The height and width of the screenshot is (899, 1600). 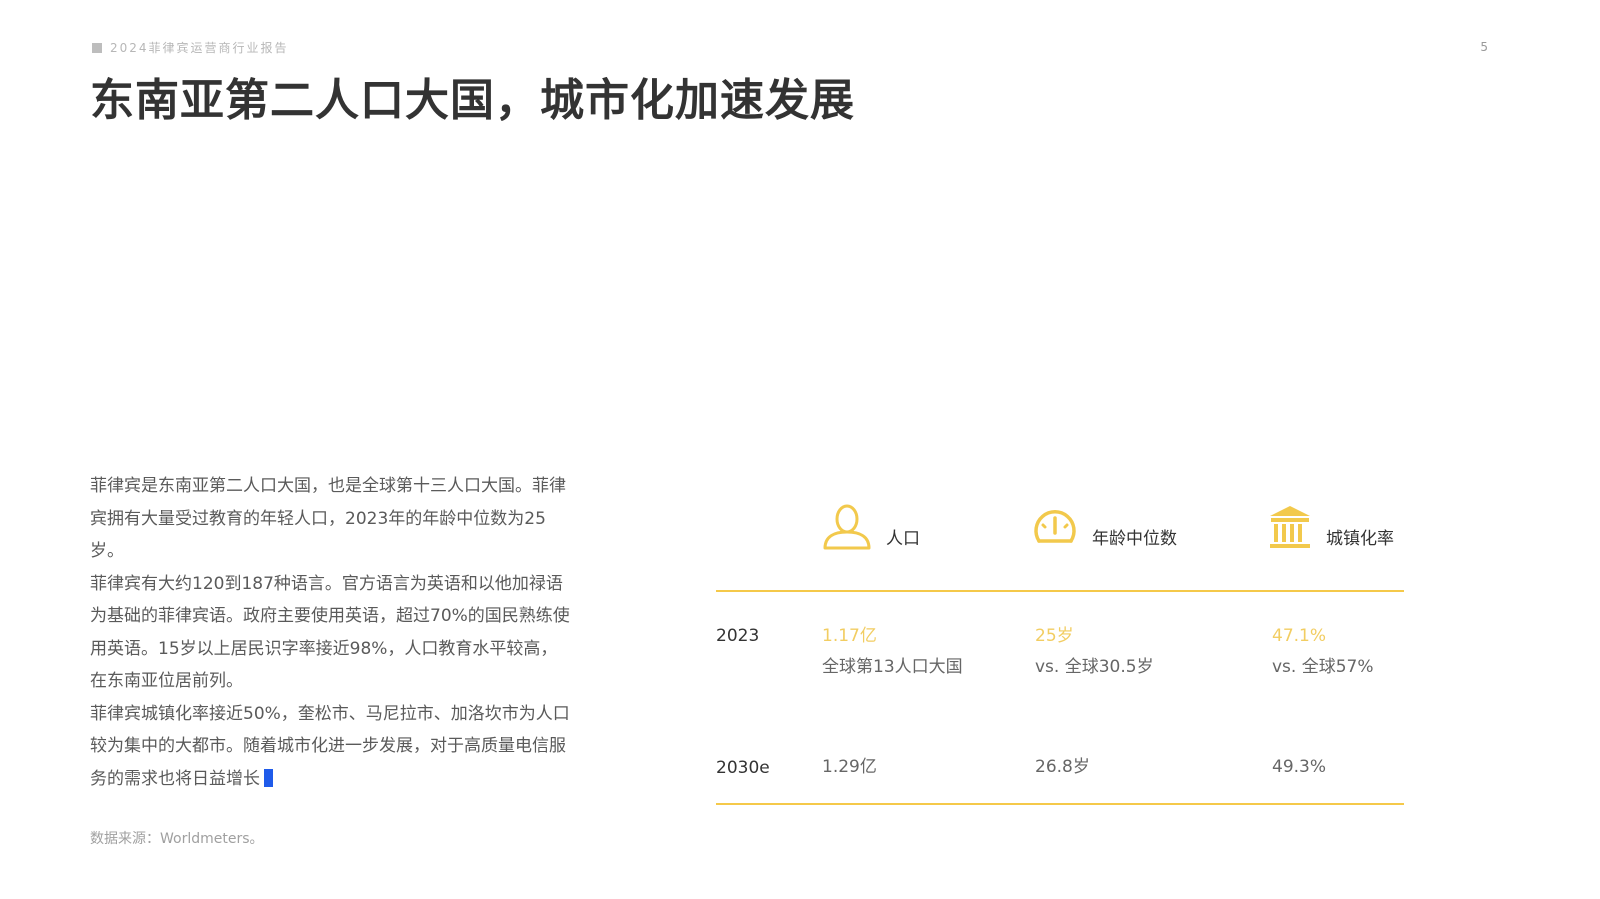 I want to click on cell-2023-urbanization-value: 47.1%, so click(x=1299, y=636).